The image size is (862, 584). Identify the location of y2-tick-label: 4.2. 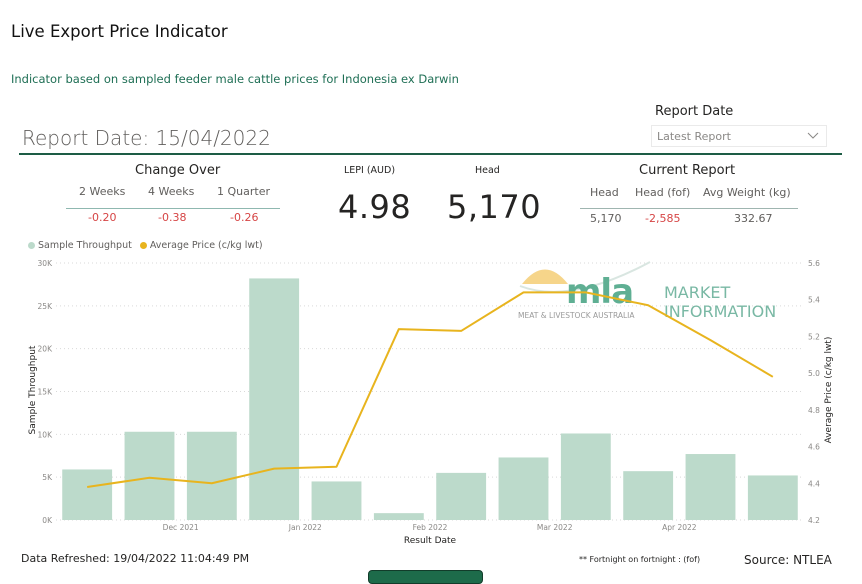
(814, 520).